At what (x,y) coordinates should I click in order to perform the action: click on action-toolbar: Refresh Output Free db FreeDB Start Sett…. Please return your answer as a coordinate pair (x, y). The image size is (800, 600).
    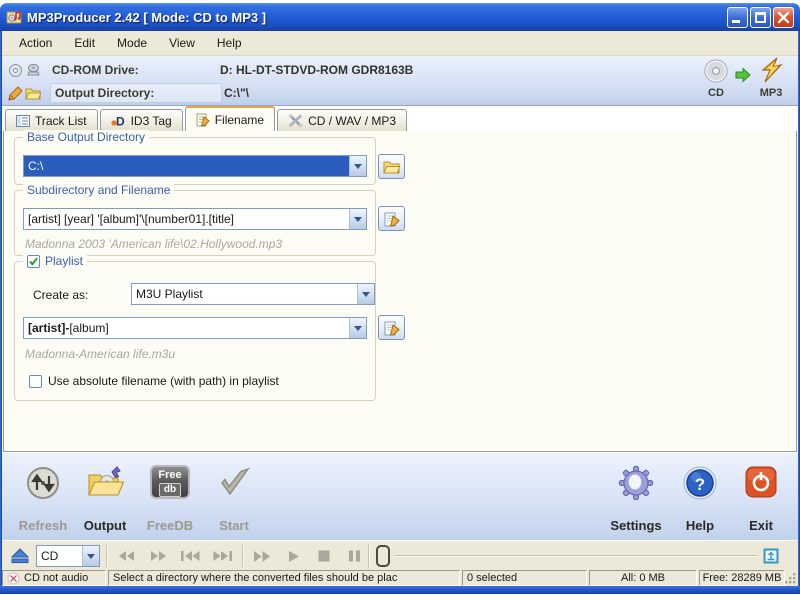
    Looking at the image, I should click on (400, 496).